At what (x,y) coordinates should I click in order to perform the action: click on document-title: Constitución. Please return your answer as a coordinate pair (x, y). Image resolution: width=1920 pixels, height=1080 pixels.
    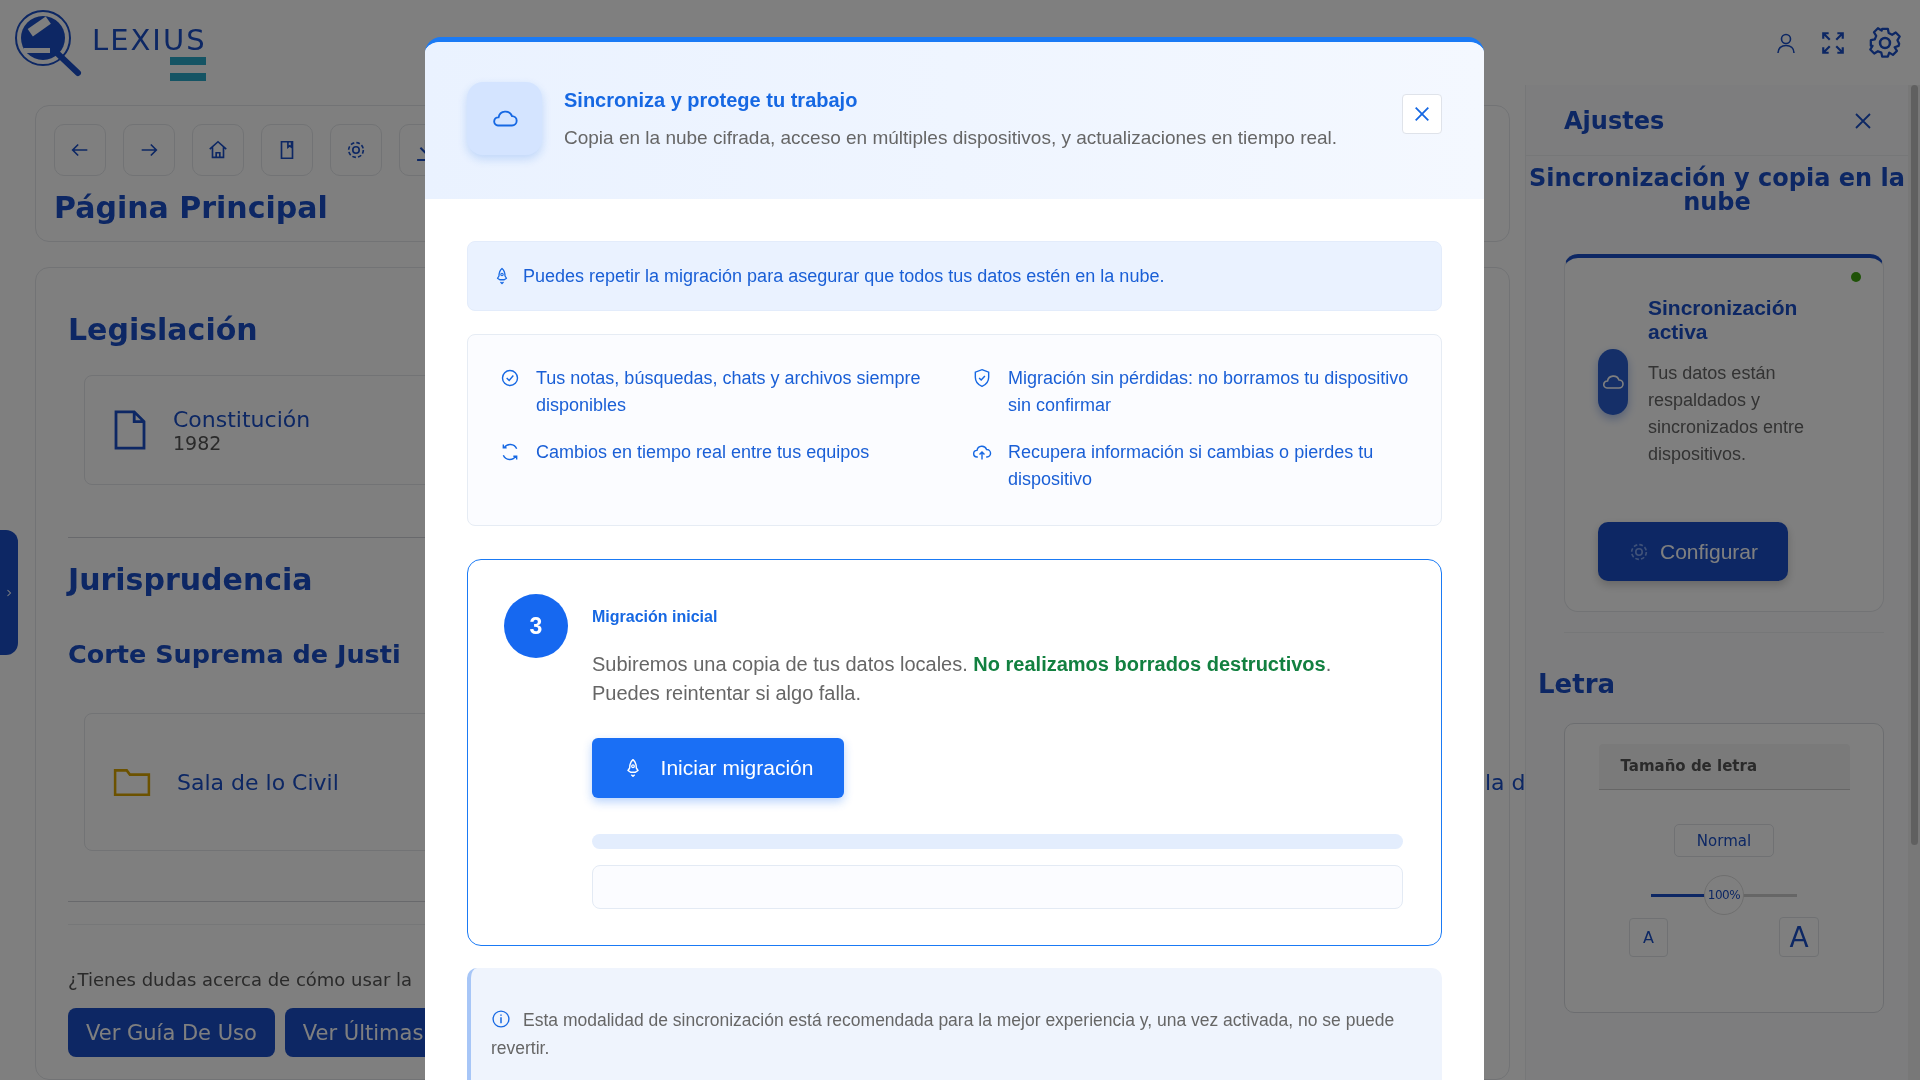
    Looking at the image, I should click on (242, 419).